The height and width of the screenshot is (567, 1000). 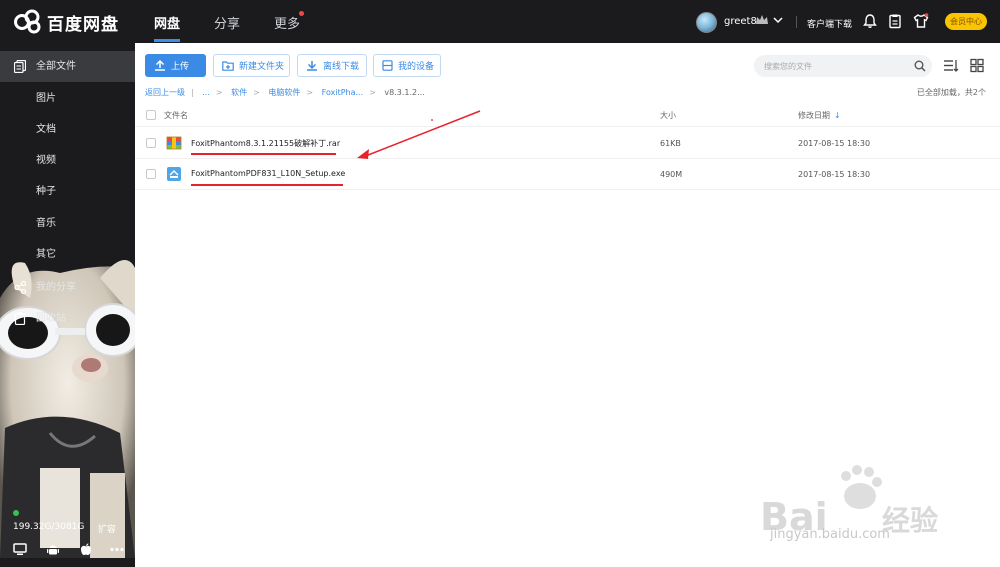 I want to click on download-icon, so click(x=312, y=66).